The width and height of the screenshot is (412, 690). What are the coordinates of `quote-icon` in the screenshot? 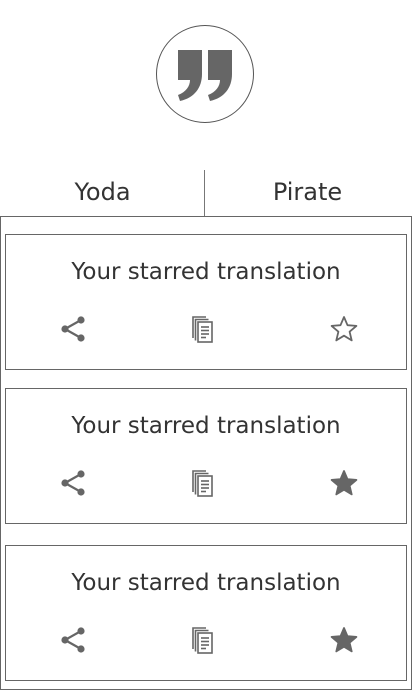 It's located at (205, 75).